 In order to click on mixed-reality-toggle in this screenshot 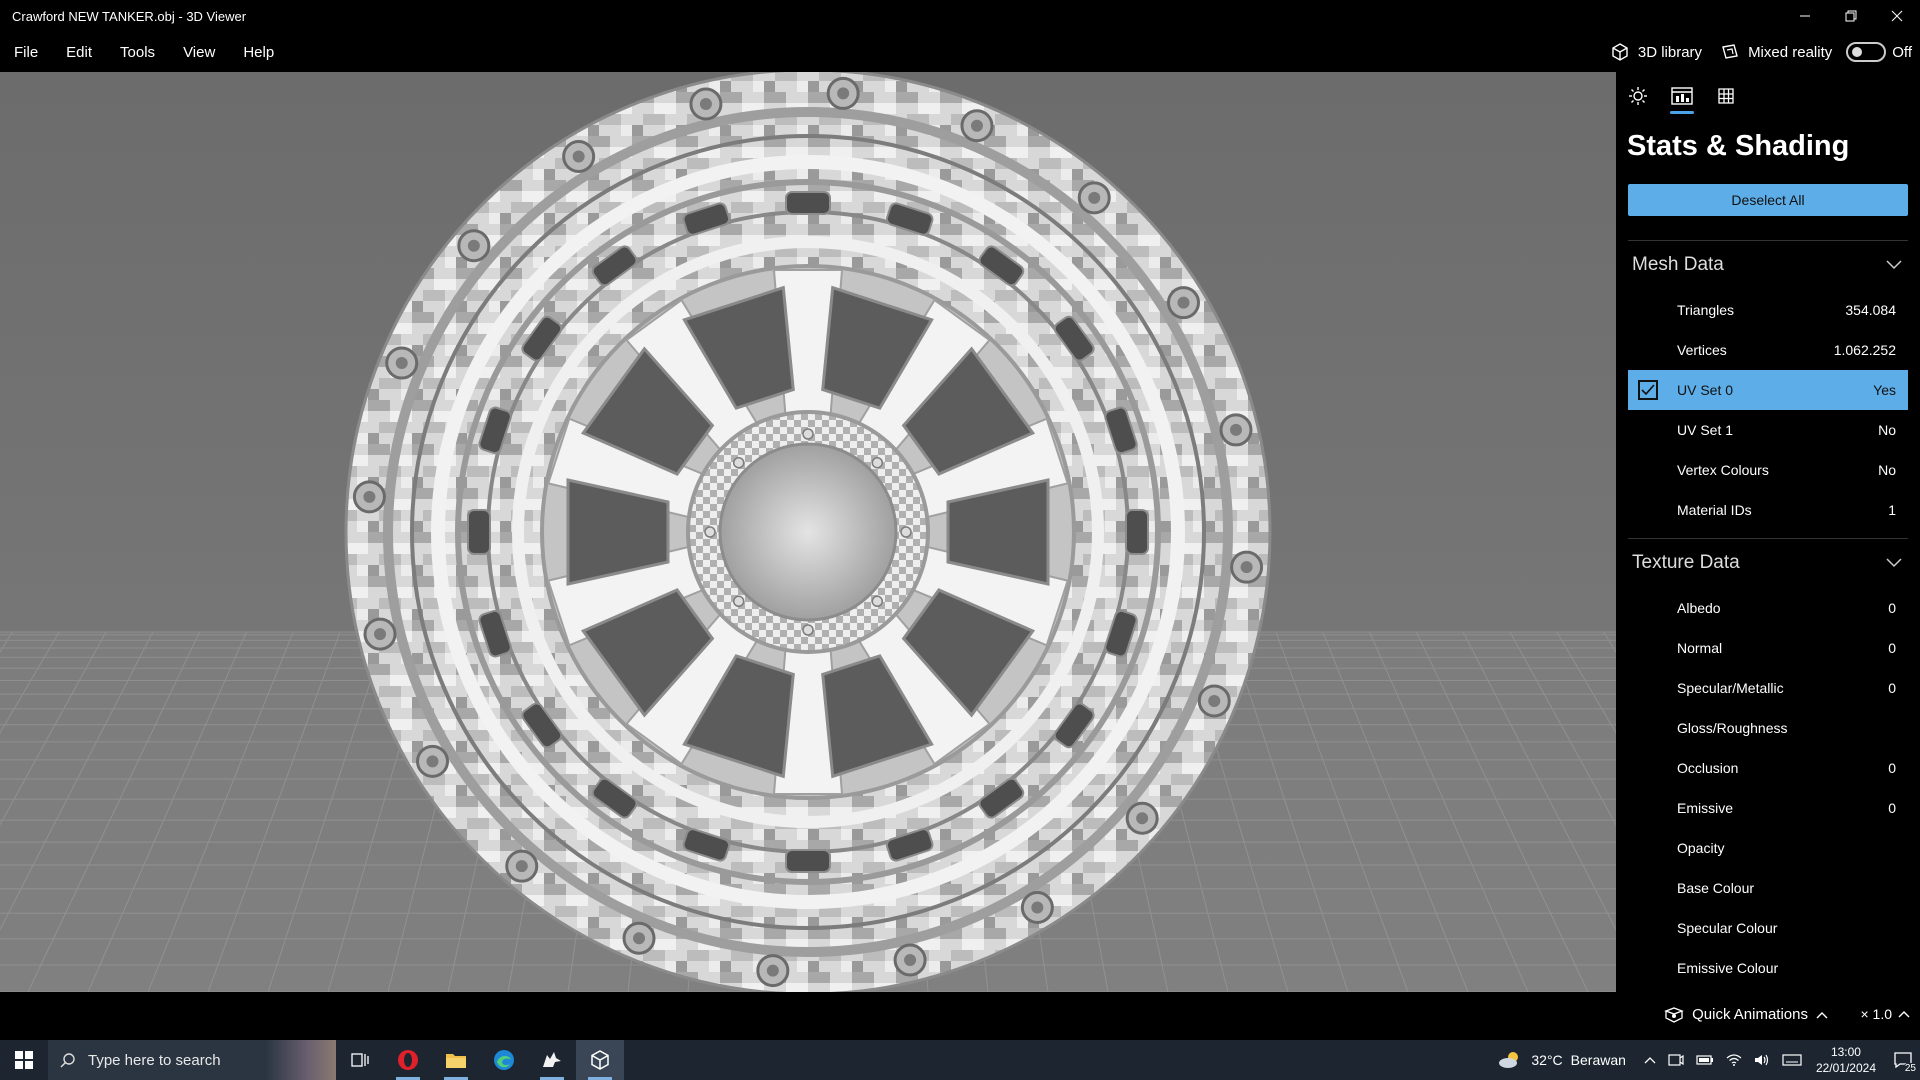, I will do `click(1866, 52)`.